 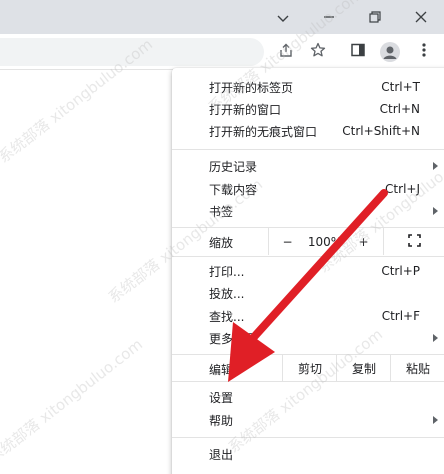 I want to click on bookmark-star-button, so click(x=318, y=52).